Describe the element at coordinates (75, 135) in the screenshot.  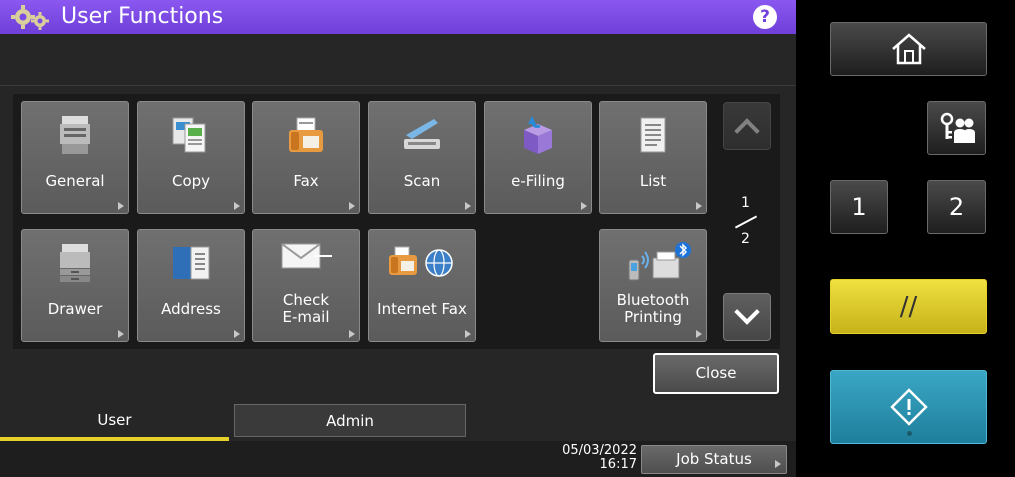
I see `copier-icon` at that location.